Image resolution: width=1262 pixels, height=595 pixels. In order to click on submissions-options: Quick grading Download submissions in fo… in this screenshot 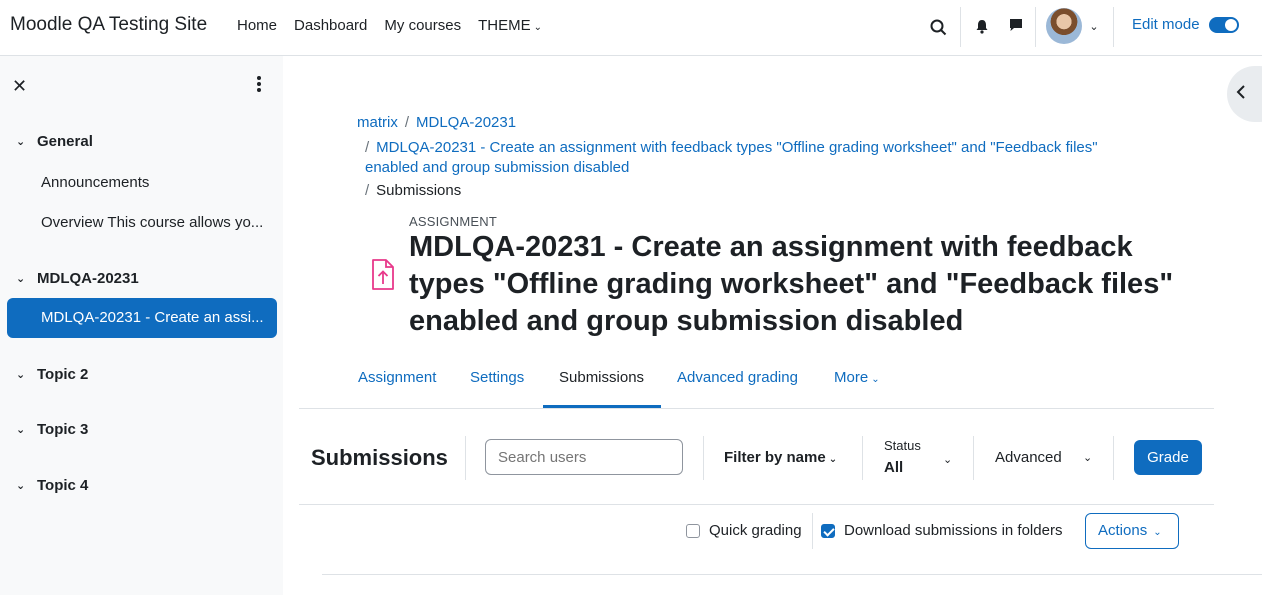, I will do `click(756, 531)`.